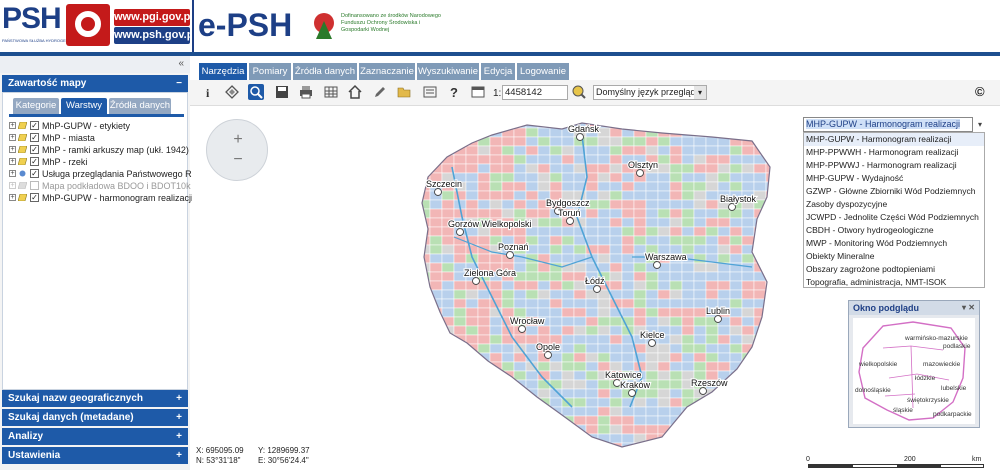  What do you see at coordinates (270, 71) in the screenshot?
I see `menu-measure: Pomiary` at bounding box center [270, 71].